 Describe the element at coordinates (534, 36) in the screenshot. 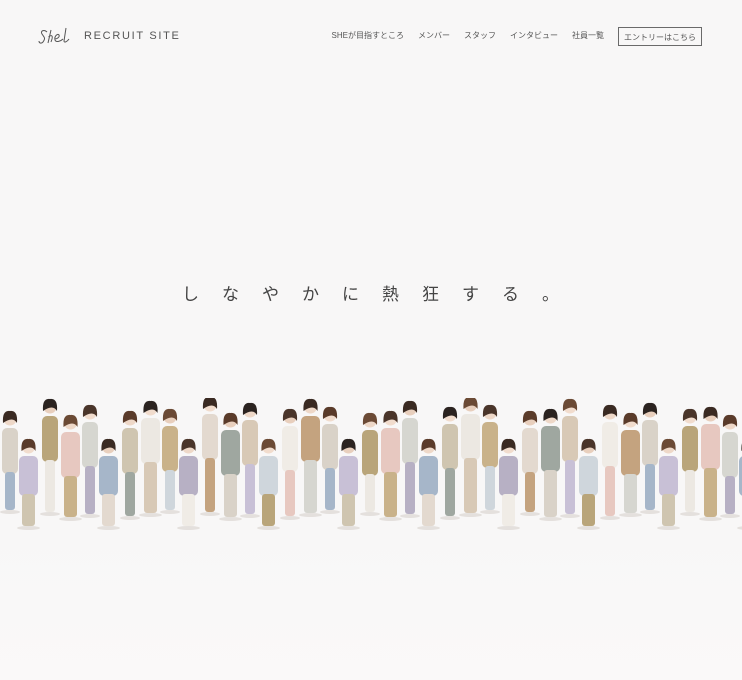

I see `nav-item-interview: インタビュー` at that location.